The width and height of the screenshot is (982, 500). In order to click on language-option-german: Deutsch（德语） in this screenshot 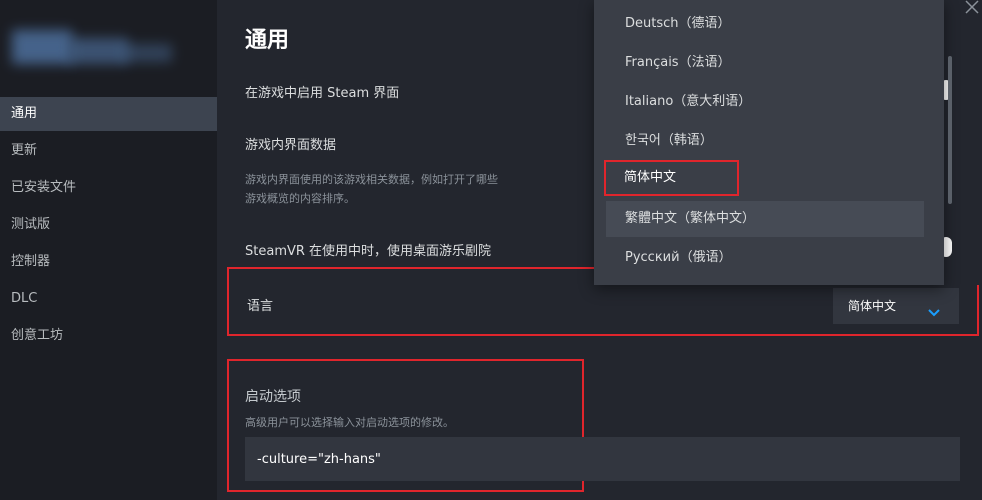, I will do `click(765, 24)`.